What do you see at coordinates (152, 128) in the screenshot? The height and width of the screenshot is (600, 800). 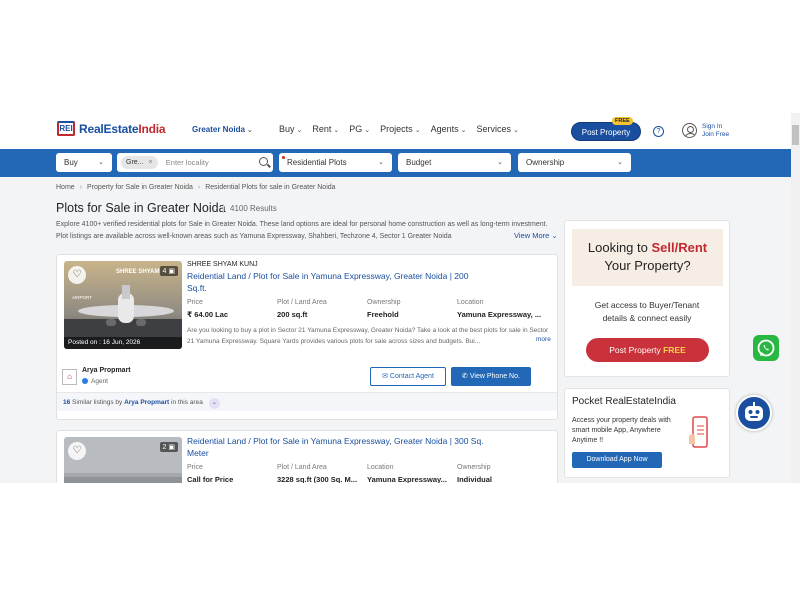 I see `logo-text-accent: India` at bounding box center [152, 128].